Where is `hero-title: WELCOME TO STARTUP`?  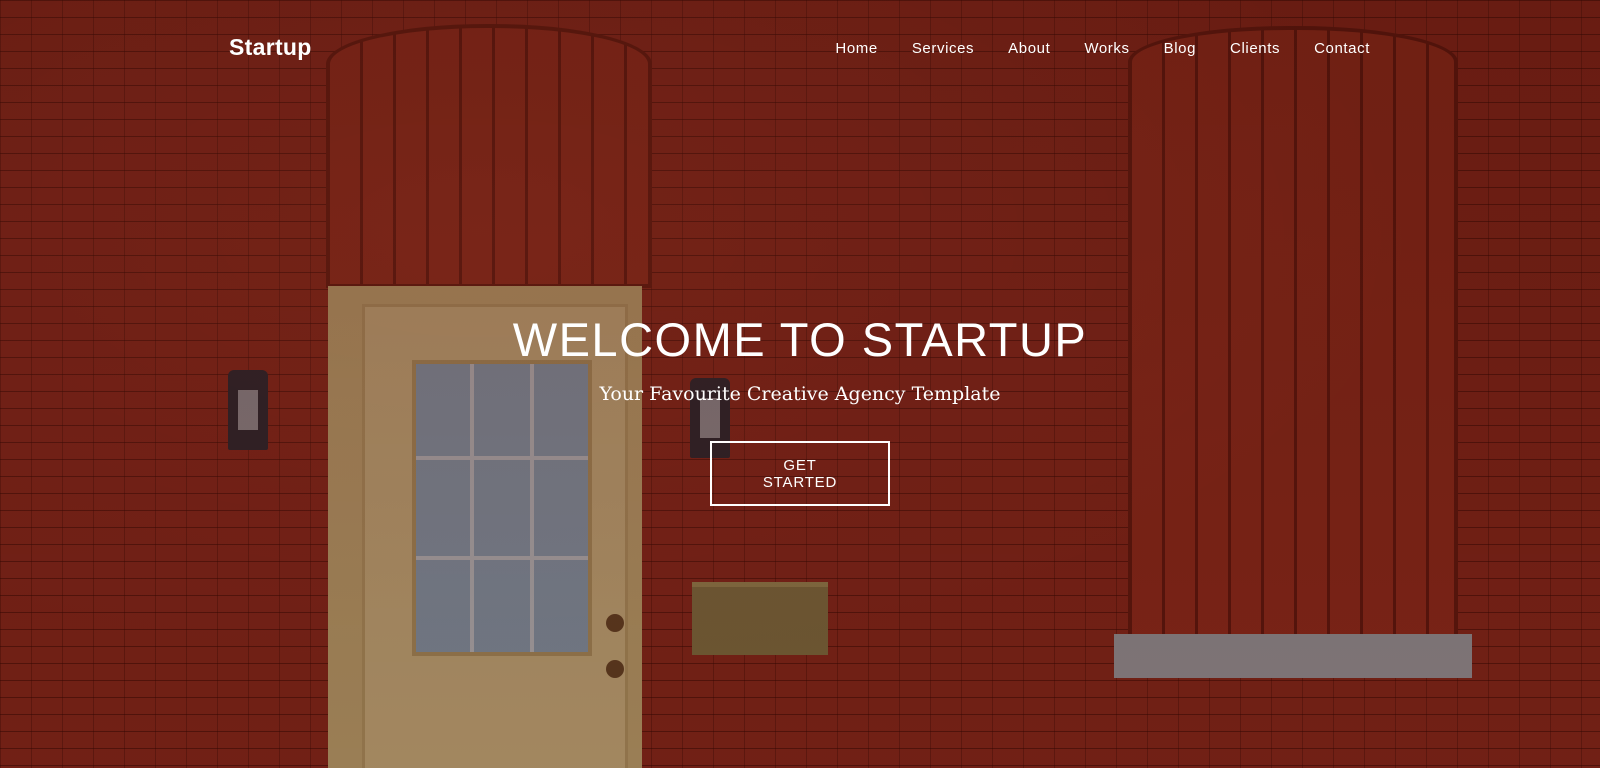
hero-title: WELCOME TO STARTUP is located at coordinates (800, 339).